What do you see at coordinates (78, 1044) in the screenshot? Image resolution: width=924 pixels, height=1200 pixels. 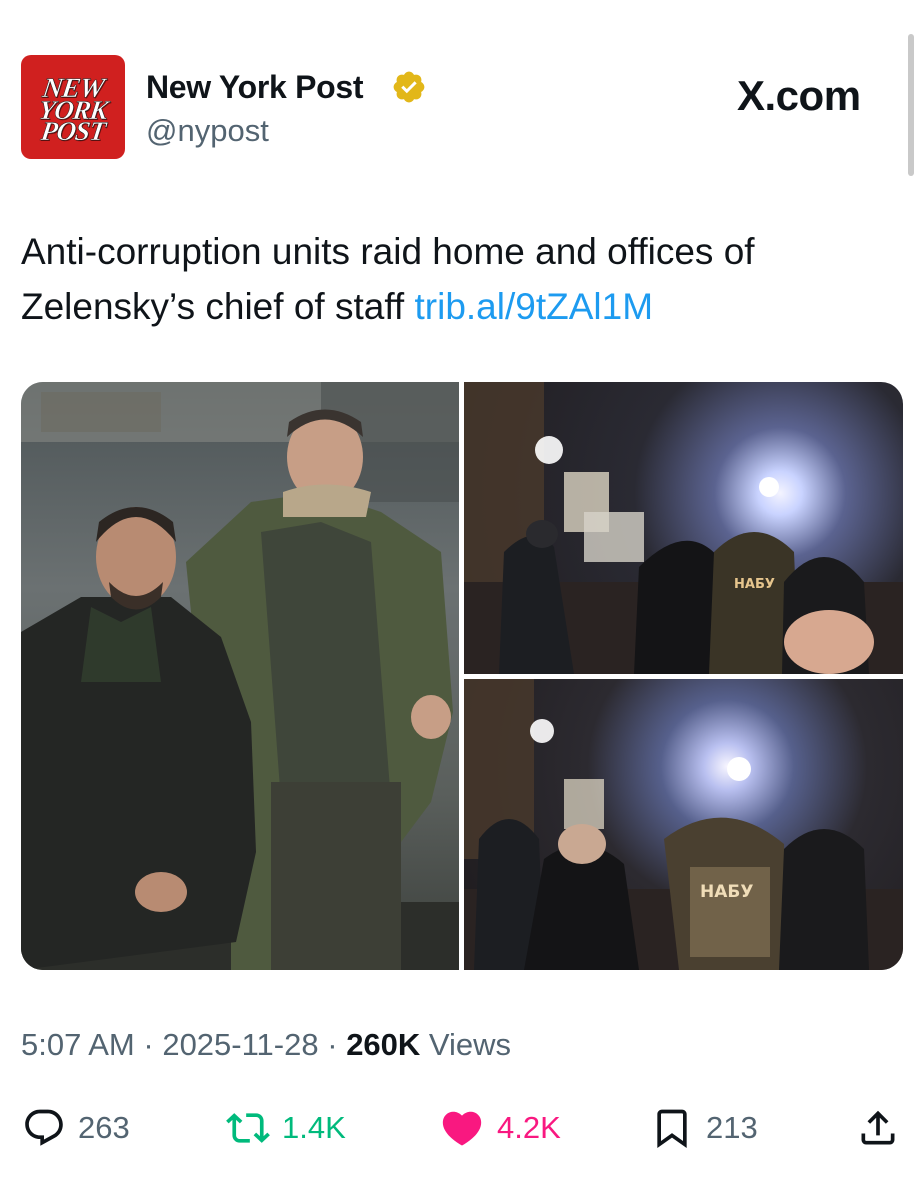 I see `tweet-time: 5:07 AM` at bounding box center [78, 1044].